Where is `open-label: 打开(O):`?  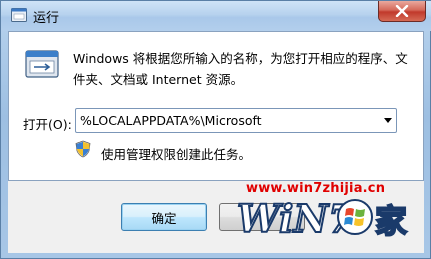
open-label: 打开(O): is located at coordinates (47, 124).